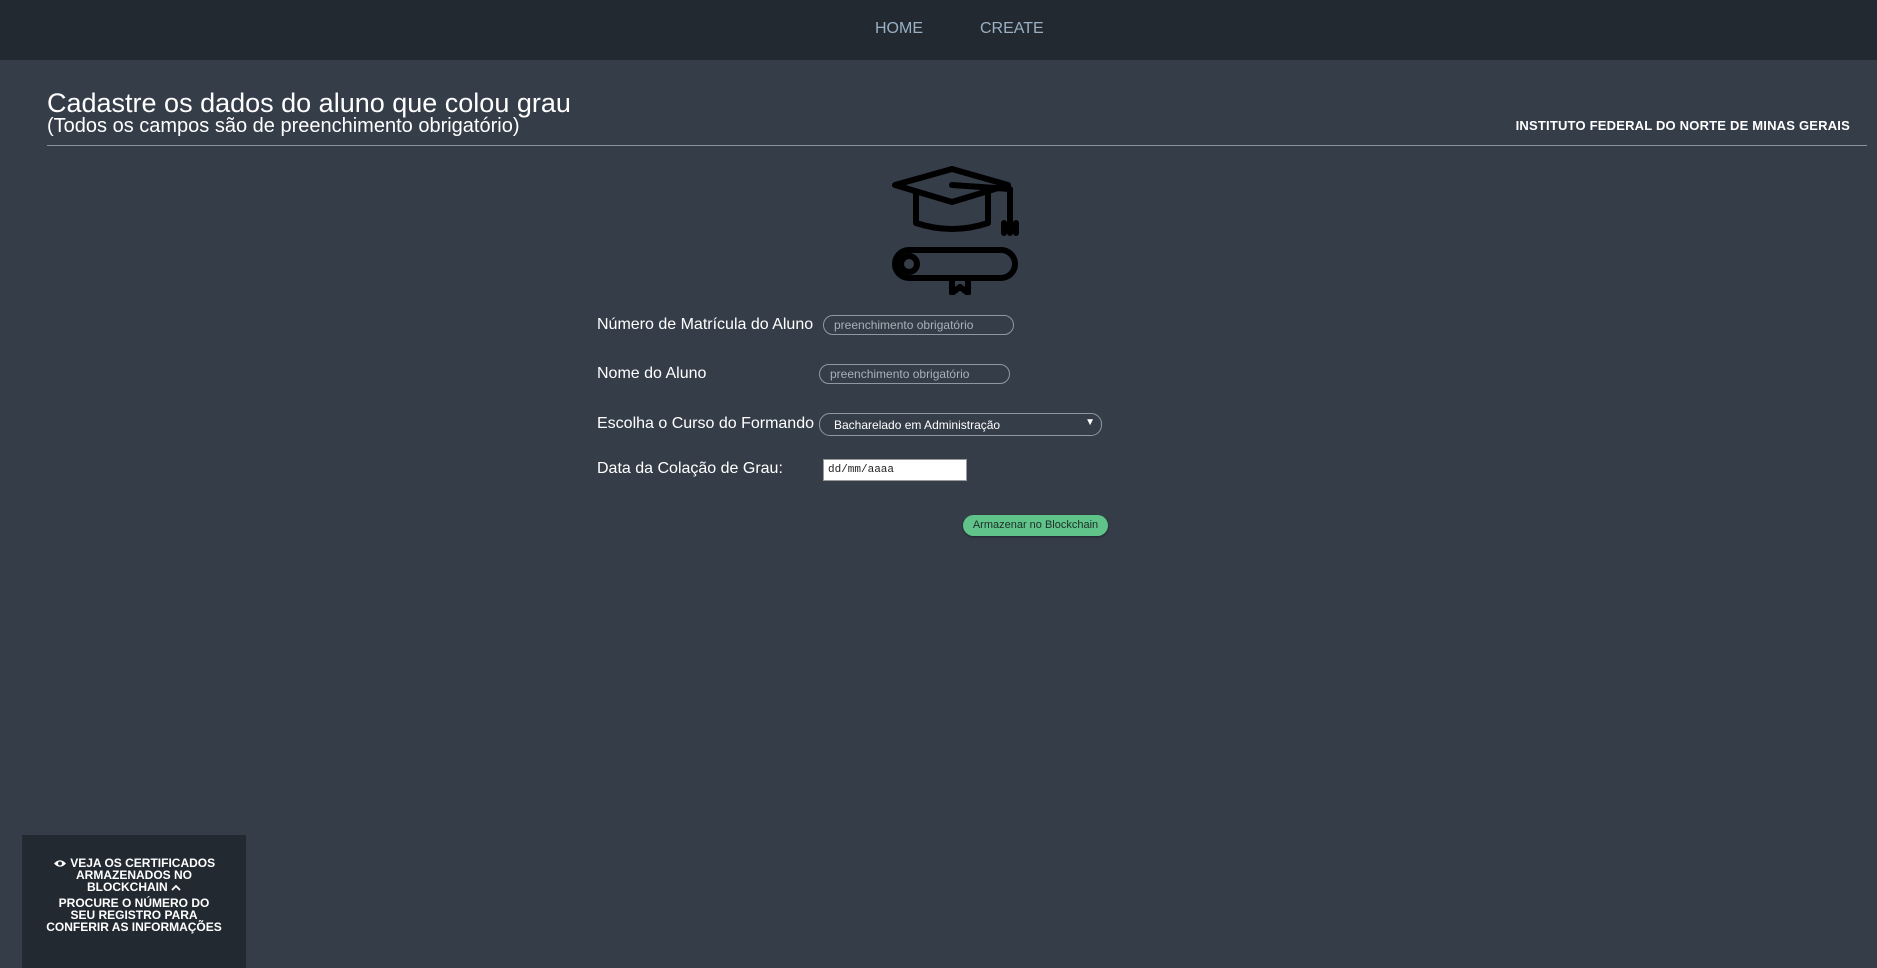  I want to click on student-name-input, so click(914, 374).